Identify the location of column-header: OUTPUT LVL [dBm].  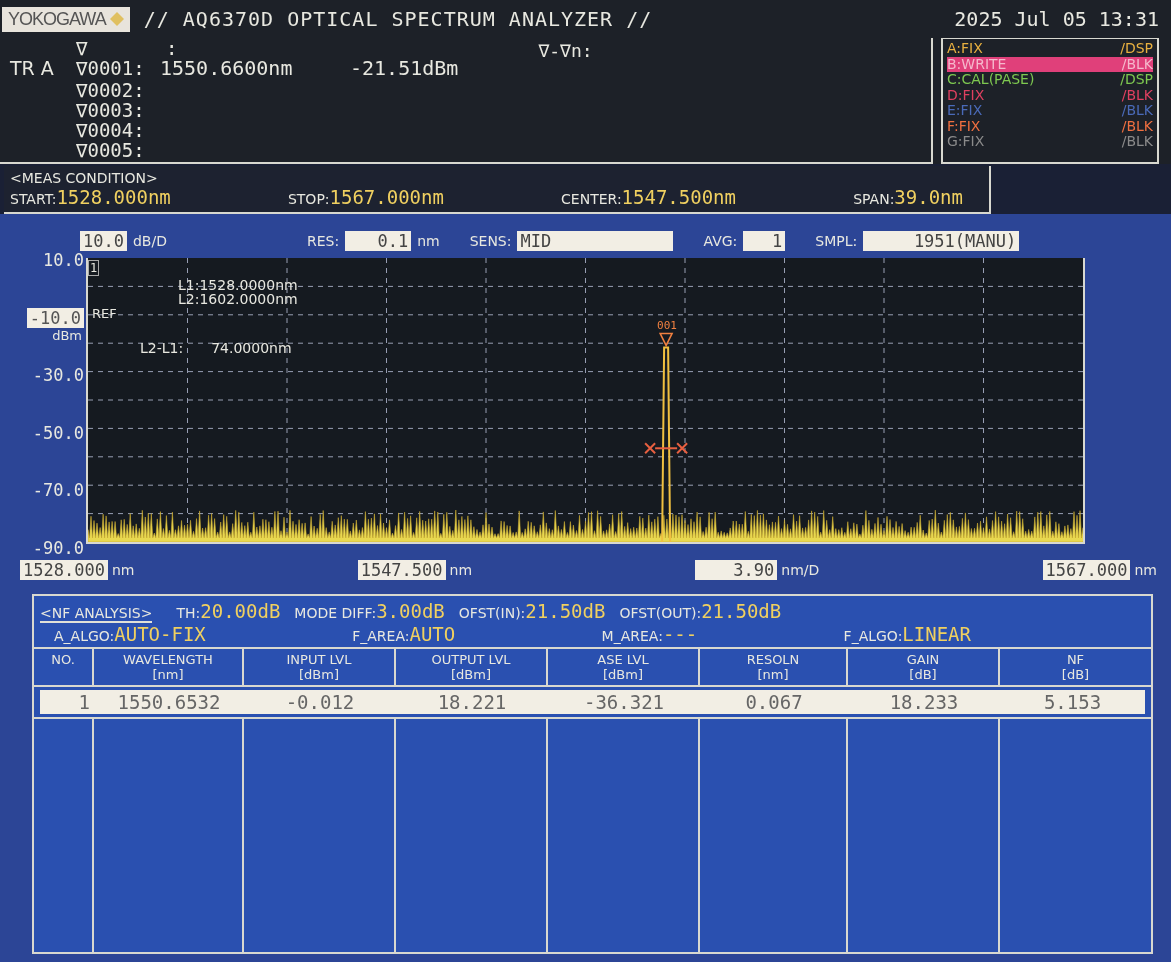
(472, 668).